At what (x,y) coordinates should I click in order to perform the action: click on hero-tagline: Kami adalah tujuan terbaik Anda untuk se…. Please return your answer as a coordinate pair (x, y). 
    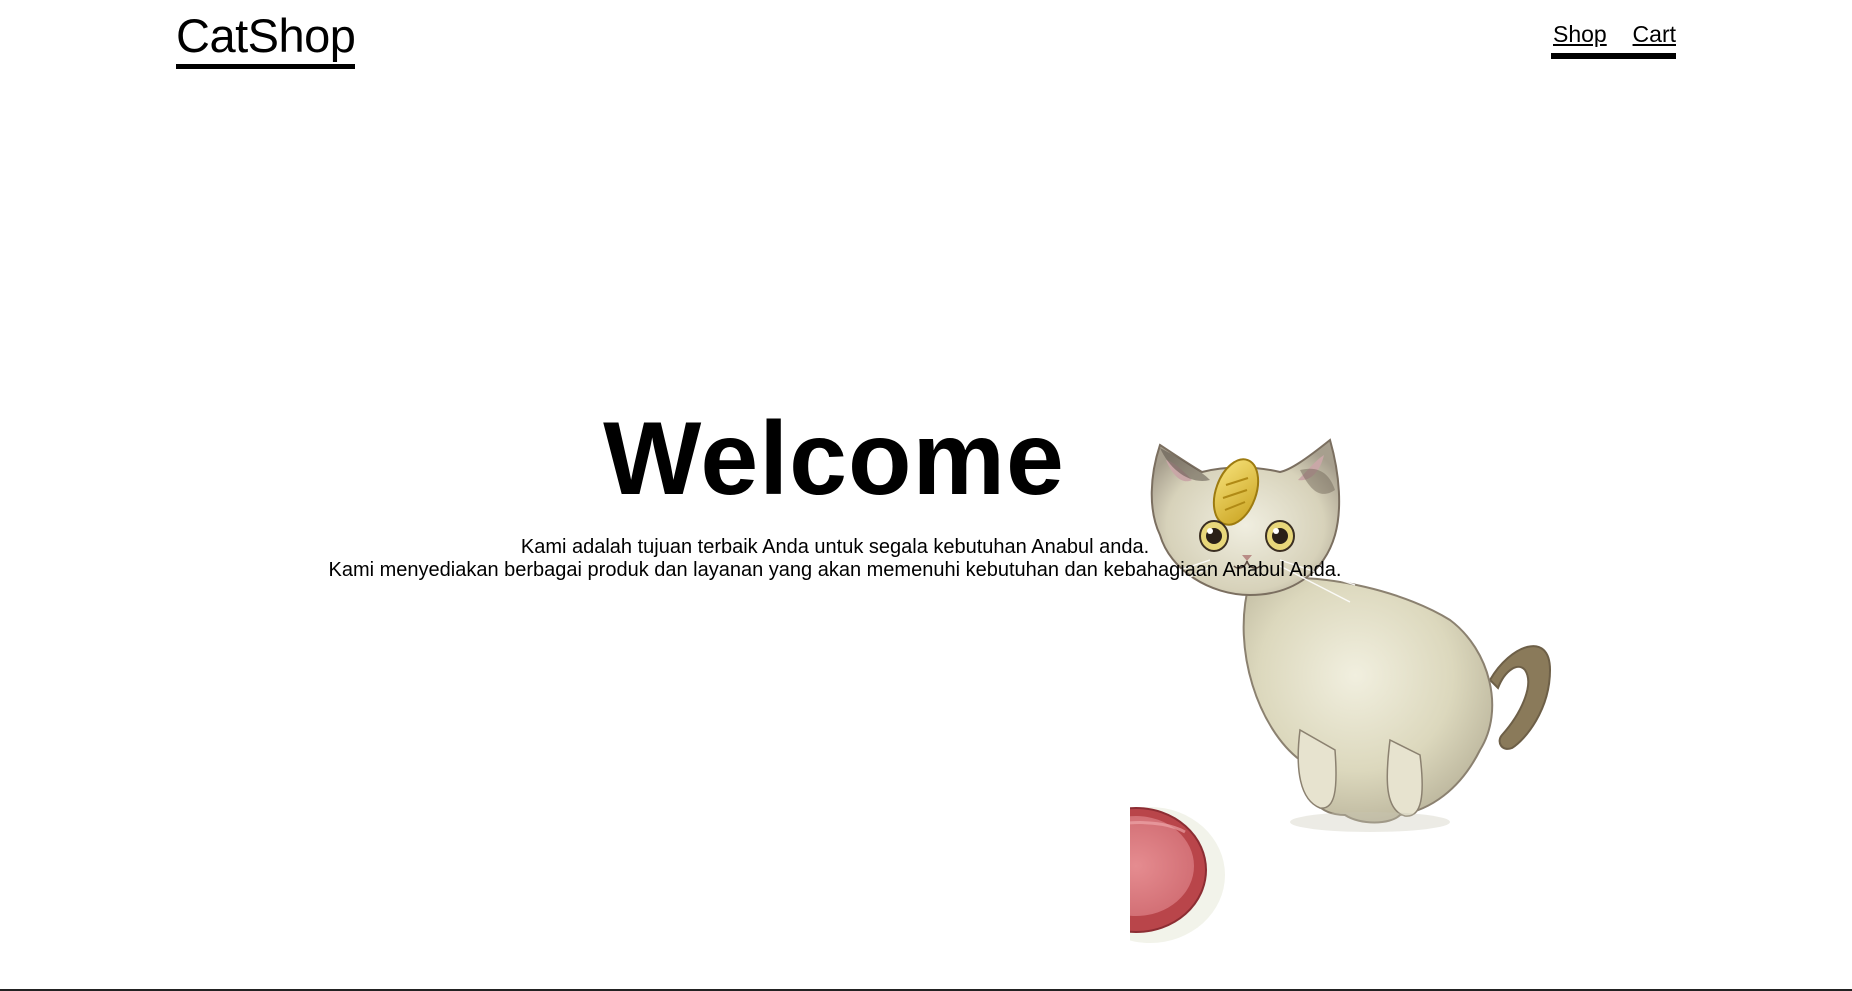
    Looking at the image, I should click on (880, 559).